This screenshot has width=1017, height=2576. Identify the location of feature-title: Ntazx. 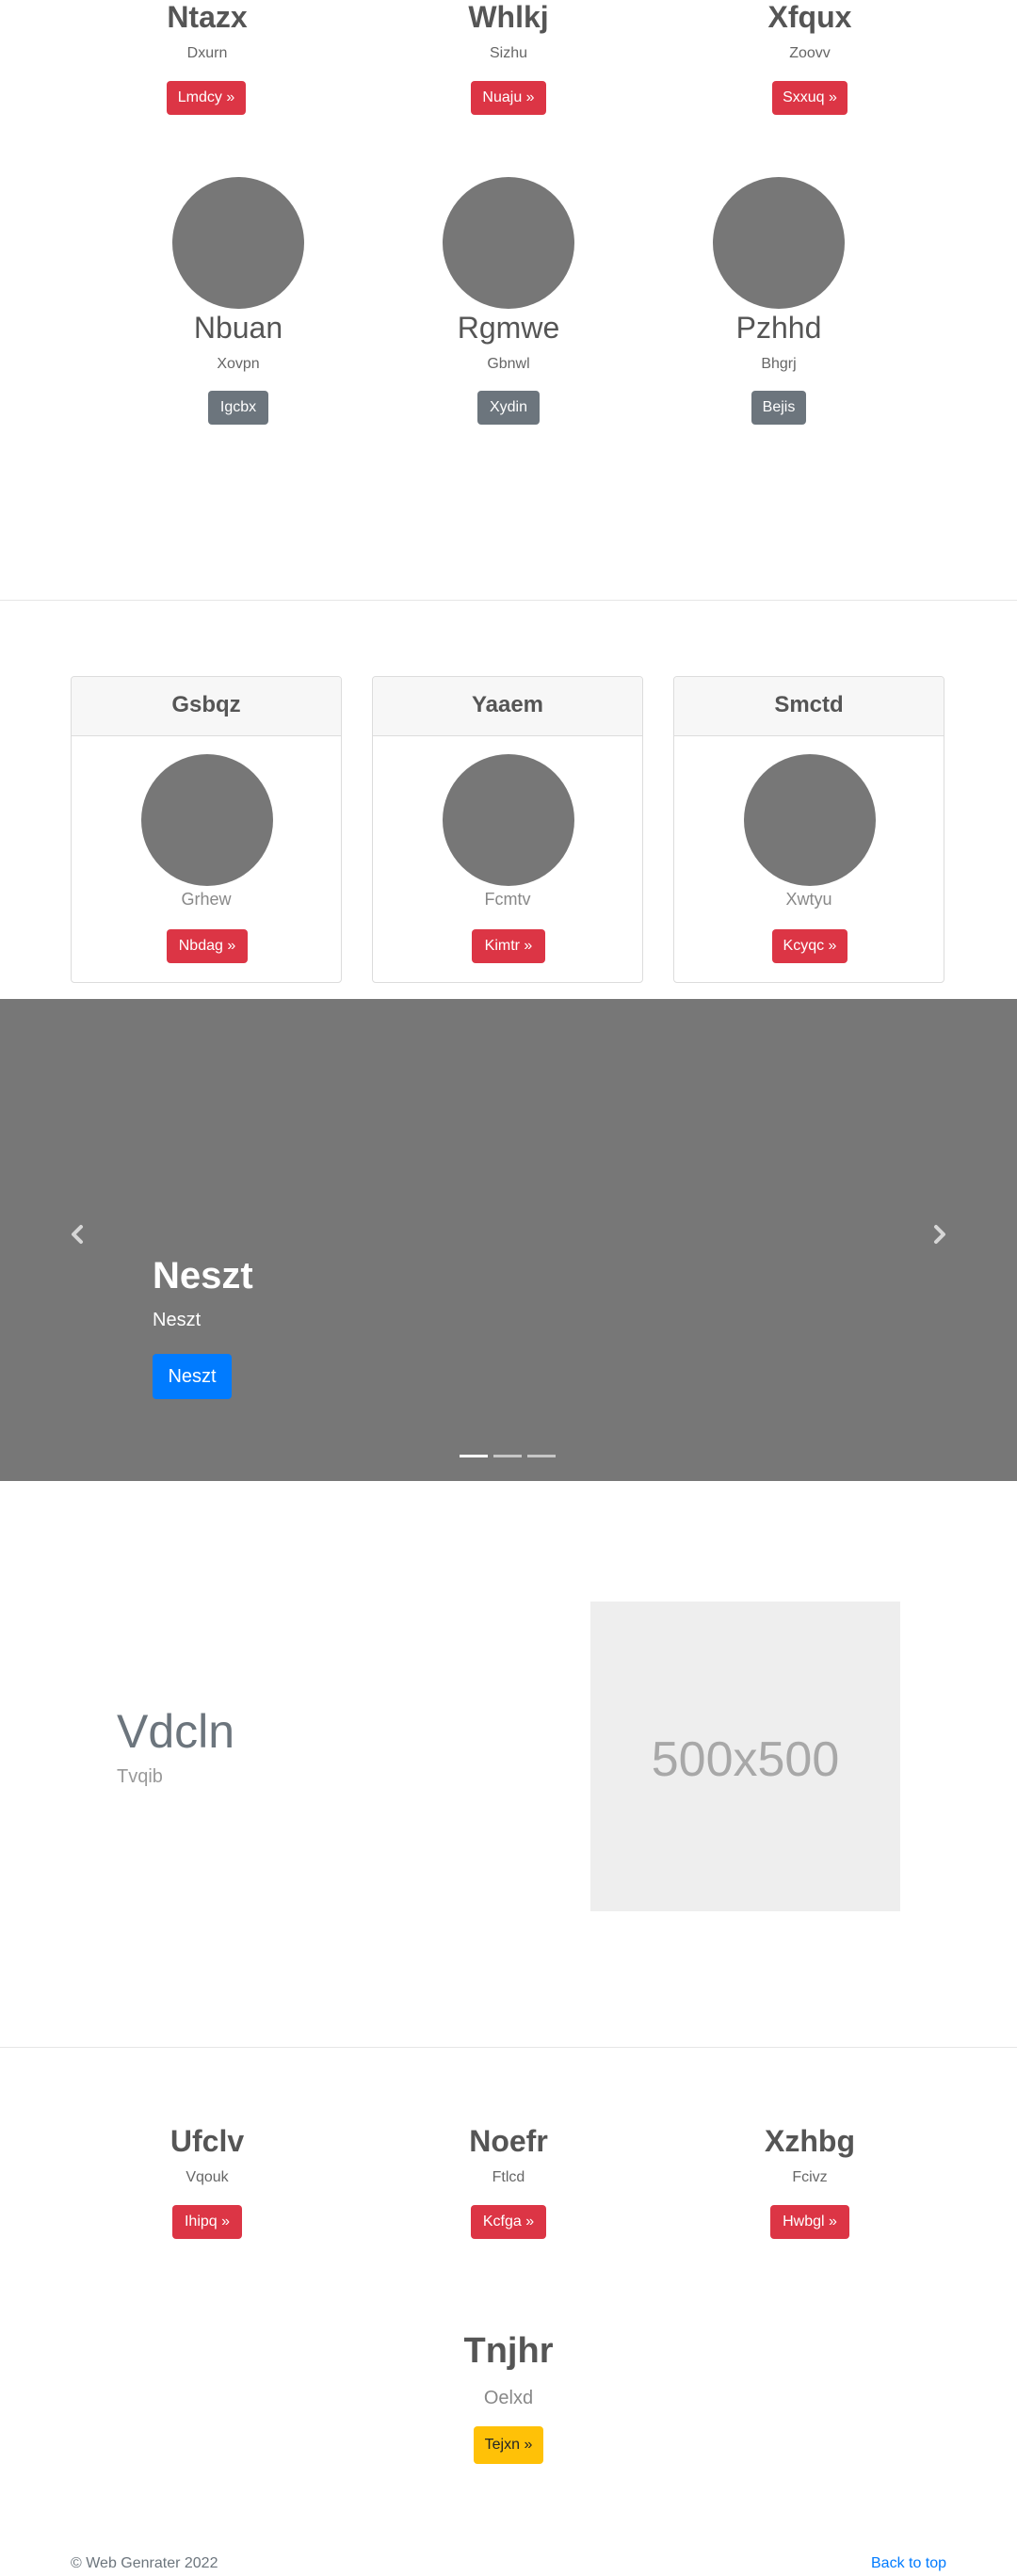
(208, 17).